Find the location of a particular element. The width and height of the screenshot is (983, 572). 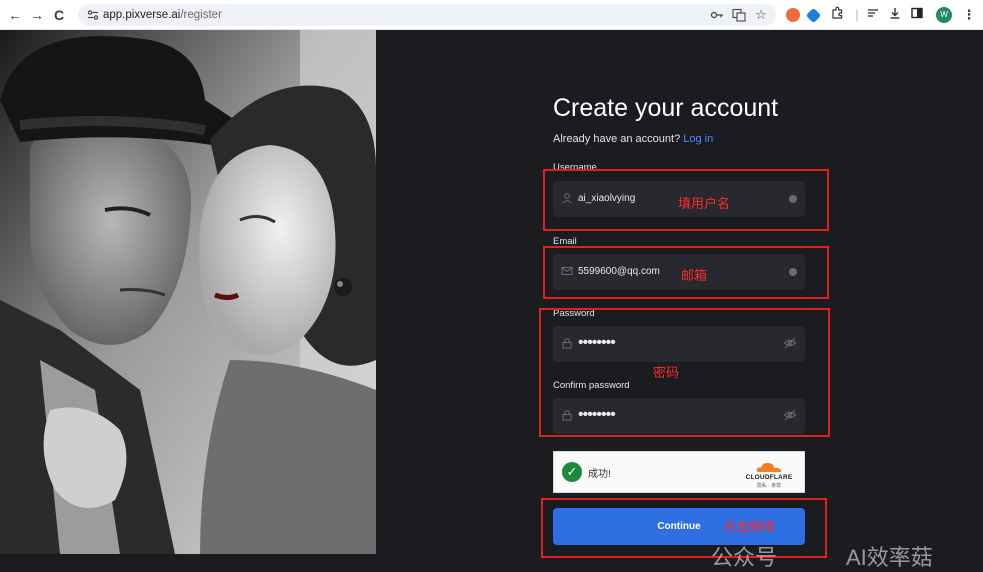

site-info-icon is located at coordinates (93, 15).